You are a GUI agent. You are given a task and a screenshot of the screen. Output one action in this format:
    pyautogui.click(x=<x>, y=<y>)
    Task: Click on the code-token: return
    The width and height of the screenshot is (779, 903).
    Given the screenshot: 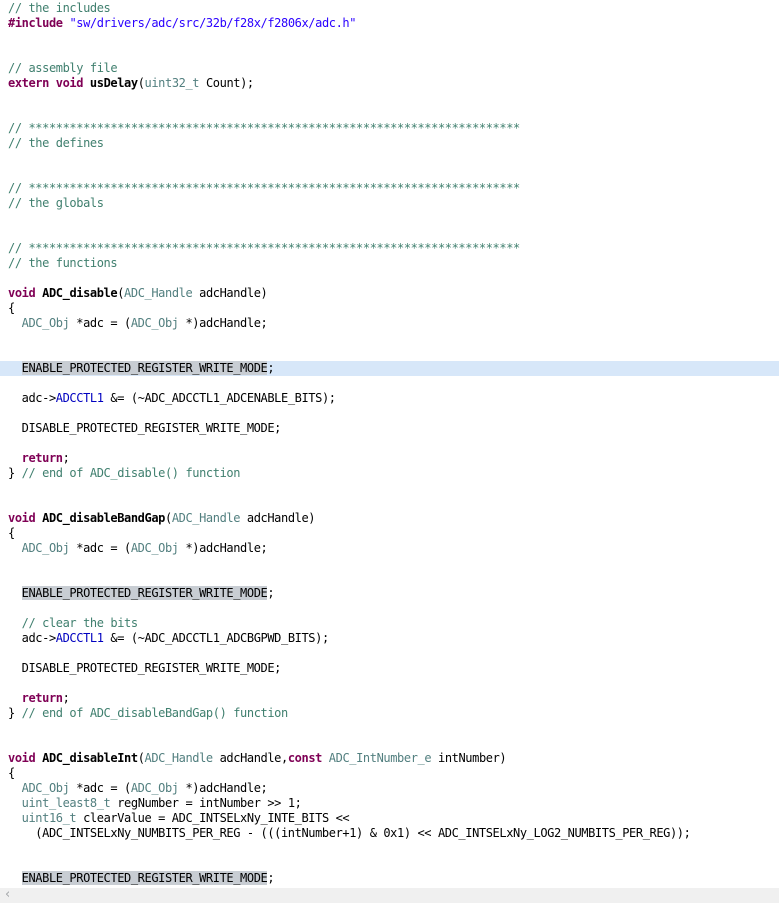 What is the action you would take?
    pyautogui.click(x=42, y=458)
    